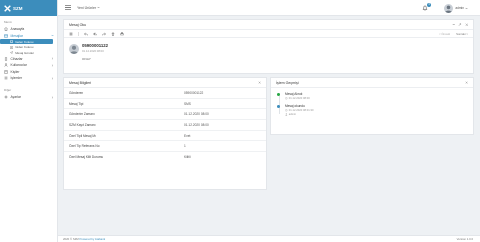 This screenshot has height=242, width=480. Describe the element at coordinates (462, 34) in the screenshot. I see `next-message-link: Sonraki >` at that location.